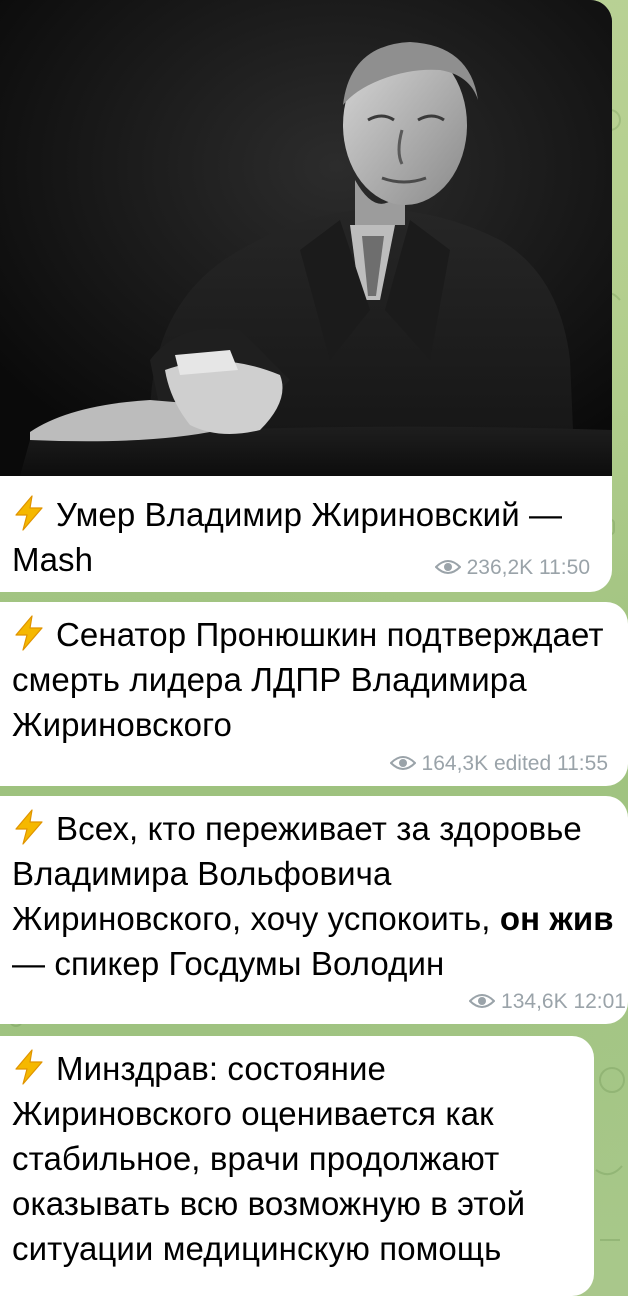  What do you see at coordinates (522, 763) in the screenshot?
I see `edited-label-2: edited` at bounding box center [522, 763].